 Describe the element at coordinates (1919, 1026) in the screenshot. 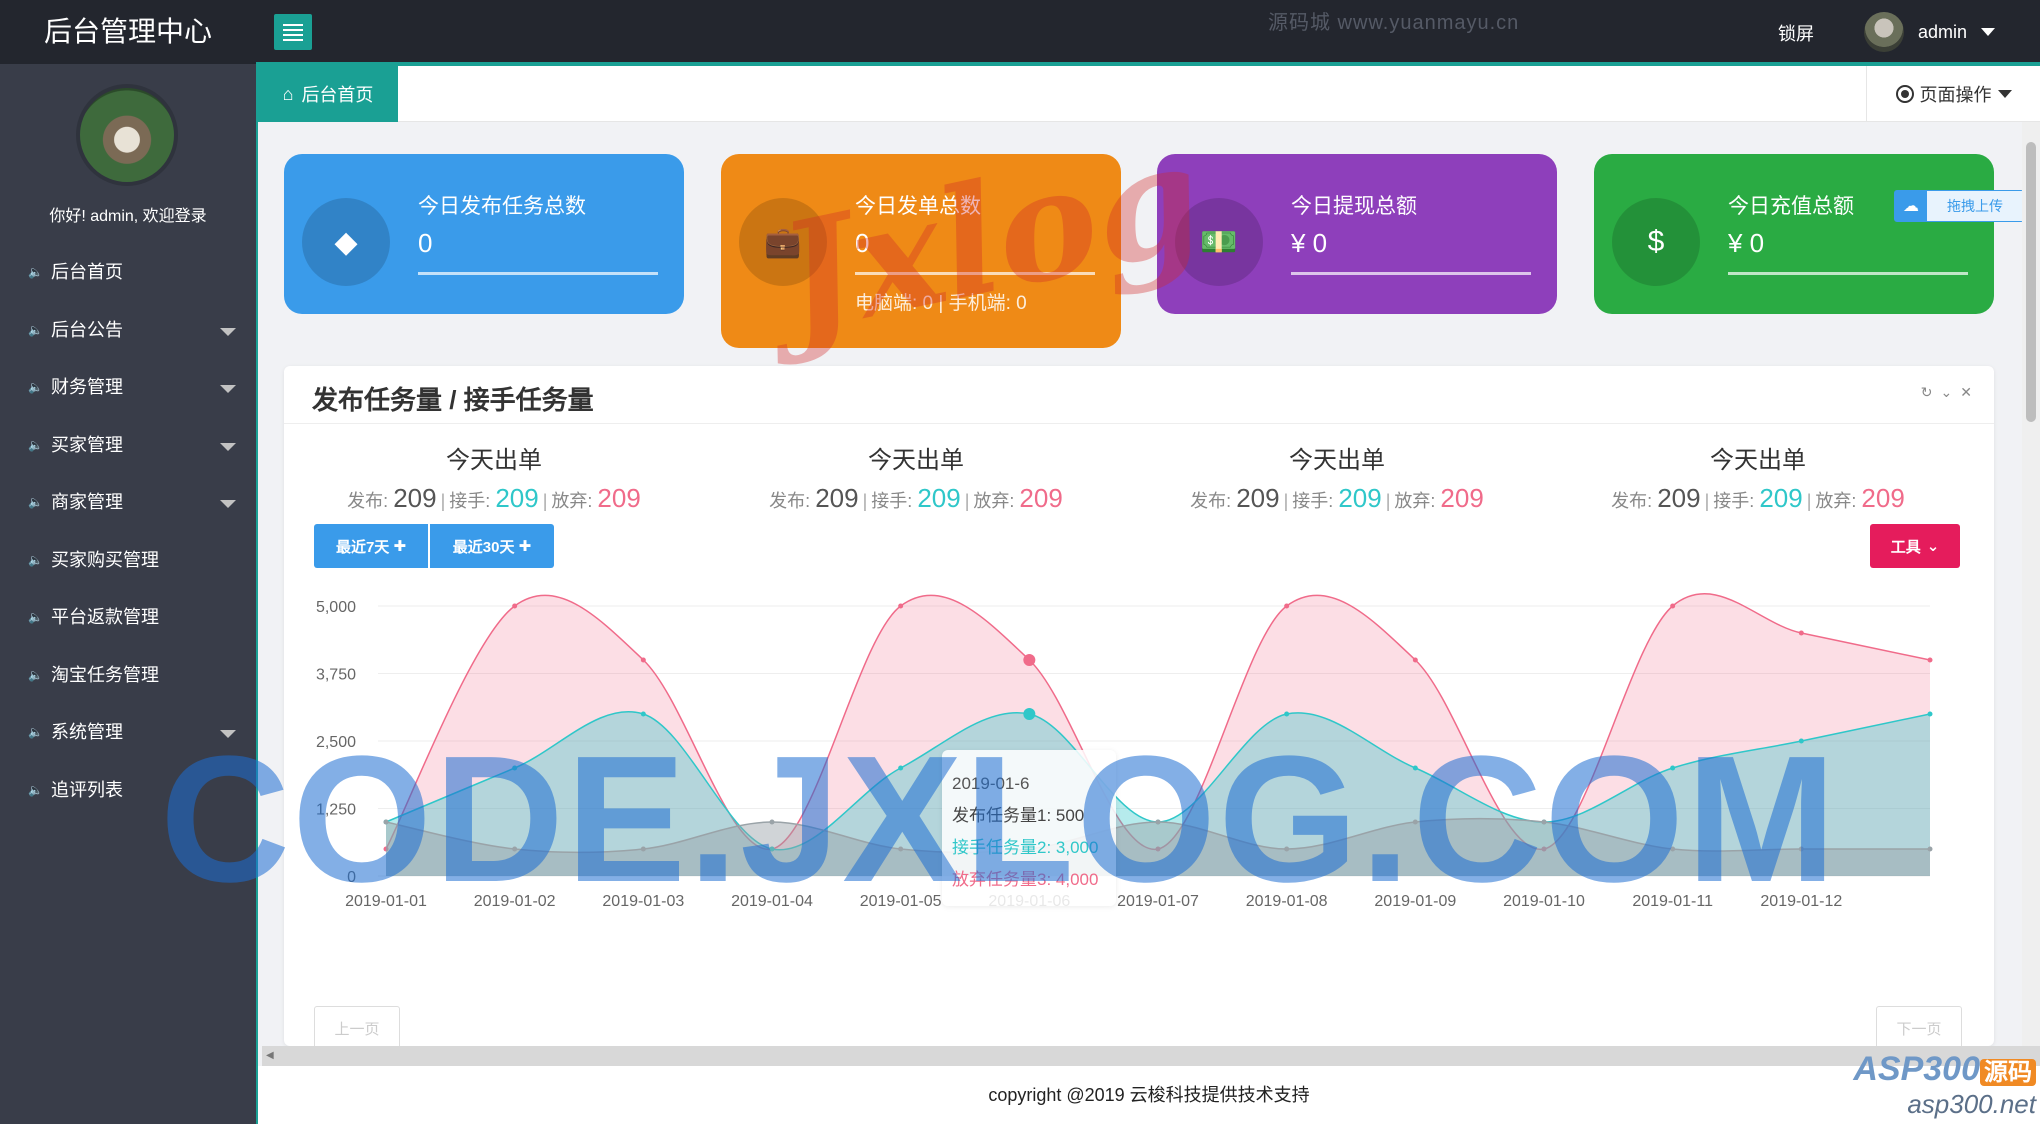

I see `next-page-button: 下一页` at that location.